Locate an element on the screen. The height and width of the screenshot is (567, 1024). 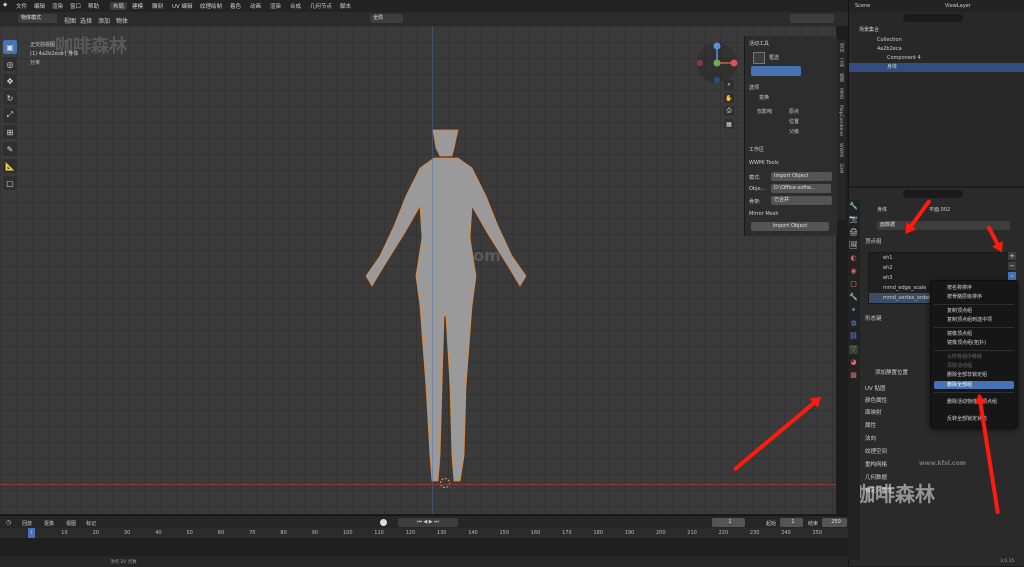
add-group-icon: + is located at coordinates (1012, 256).